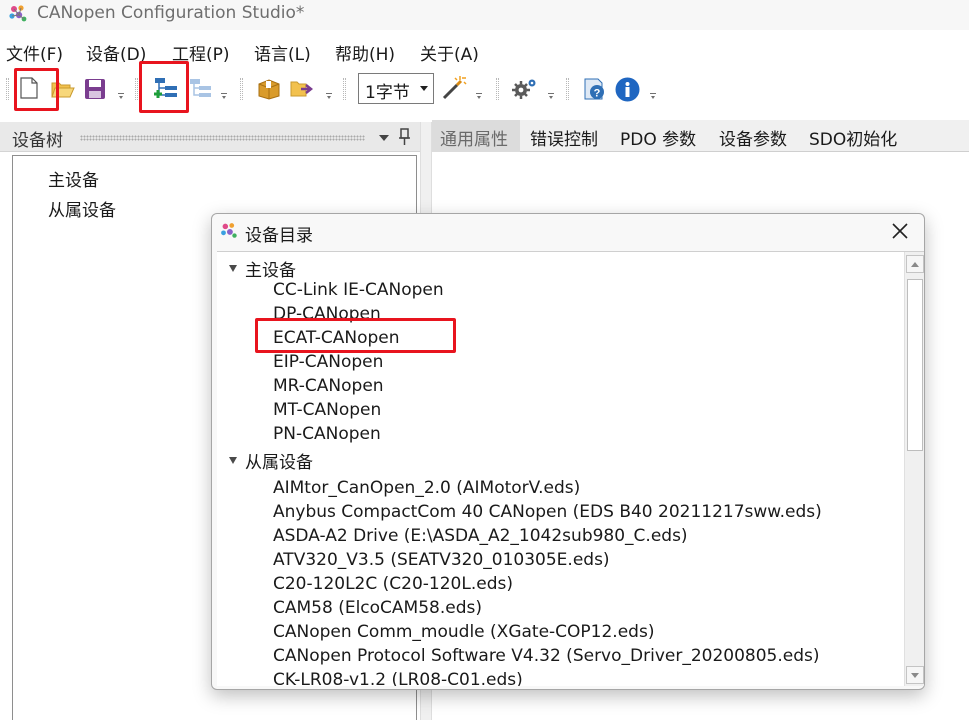 Image resolution: width=969 pixels, height=720 pixels. I want to click on catalog-item: C20-120L2C (C20-120L.eds), so click(393, 584).